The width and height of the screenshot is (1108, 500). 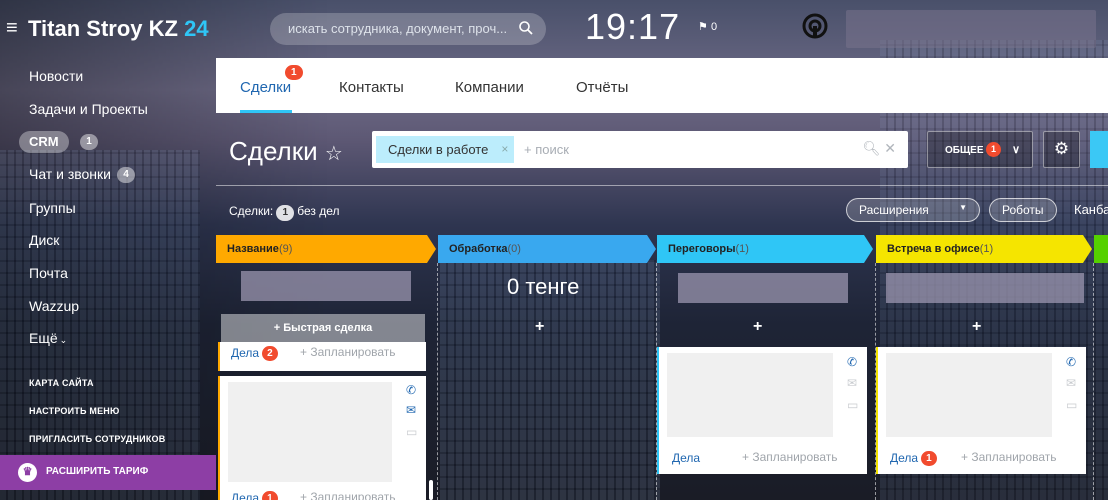 What do you see at coordinates (323, 328) in the screenshot?
I see `quick-deal-button: + Быстрая сделка` at bounding box center [323, 328].